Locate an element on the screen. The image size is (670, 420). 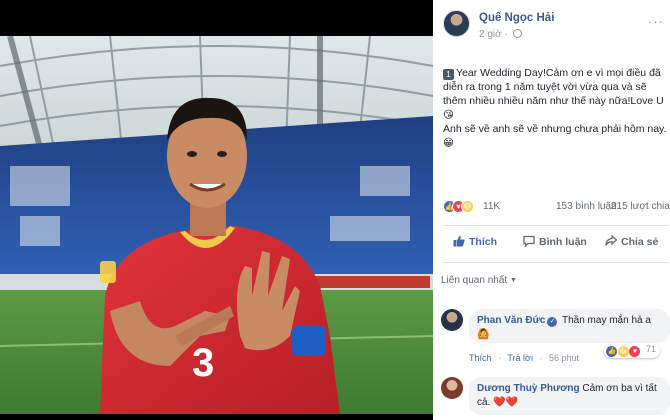
post-meta: 2 giờ · is located at coordinates (500, 34).